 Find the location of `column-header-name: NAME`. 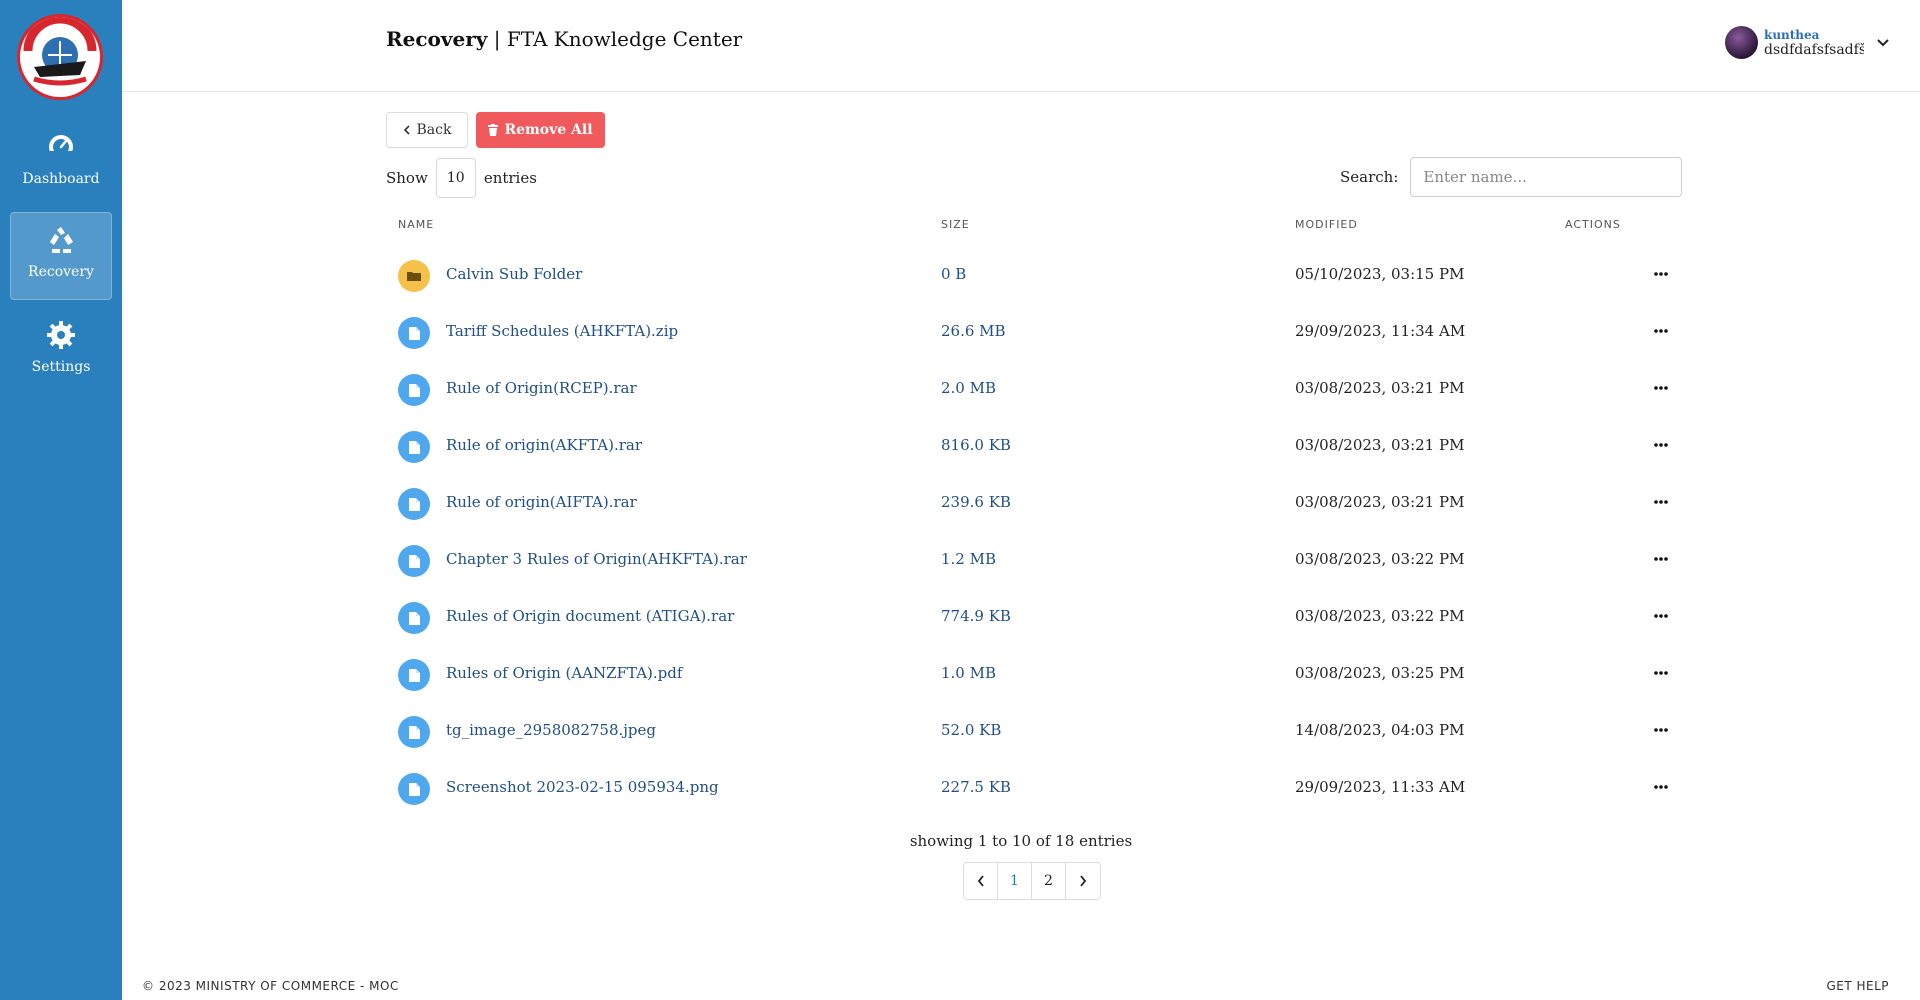

column-header-name: NAME is located at coordinates (416, 224).